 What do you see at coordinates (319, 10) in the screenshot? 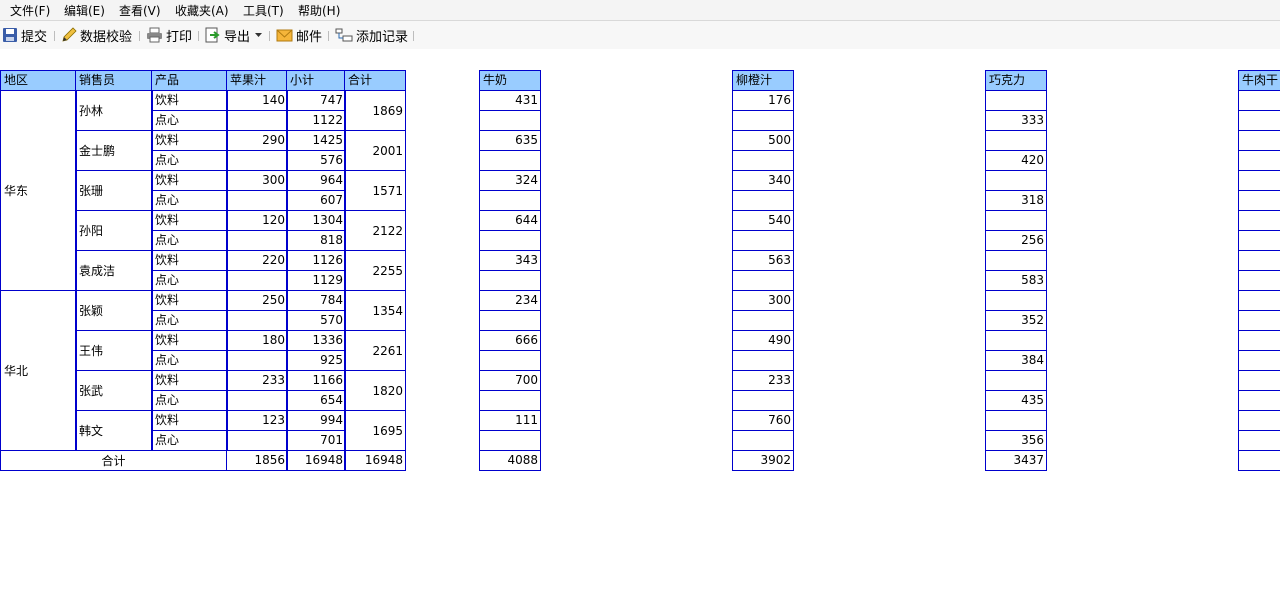
I see `menu-help: 帮助(H)` at bounding box center [319, 10].